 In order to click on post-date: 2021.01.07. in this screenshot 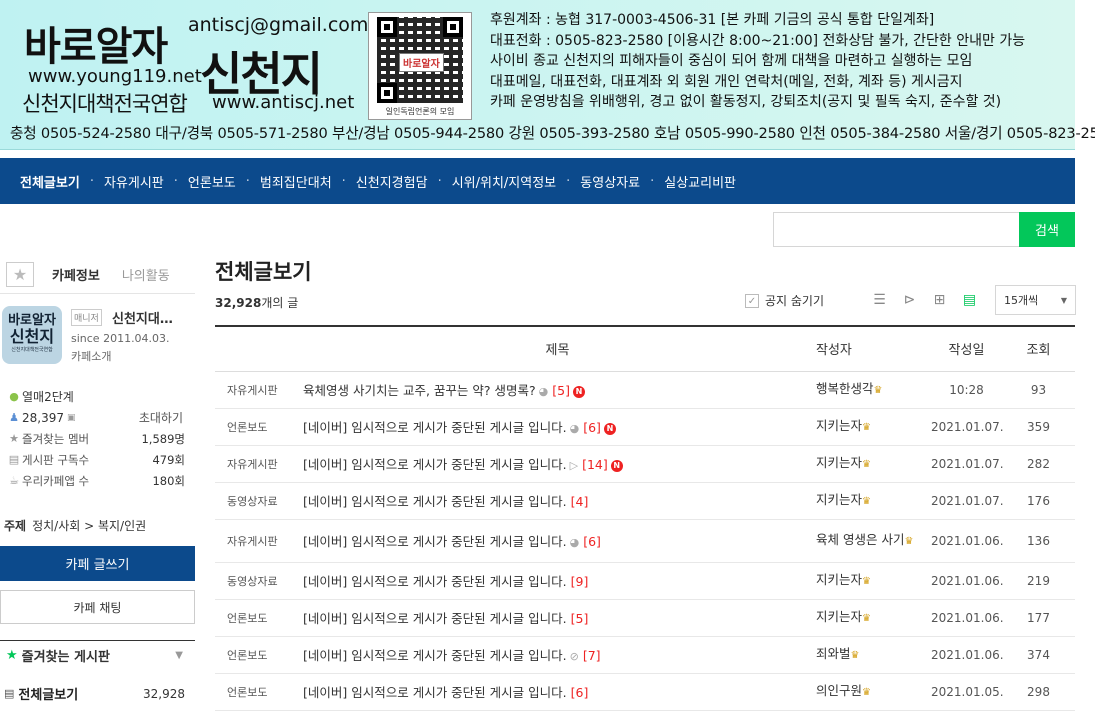, I will do `click(967, 463)`.